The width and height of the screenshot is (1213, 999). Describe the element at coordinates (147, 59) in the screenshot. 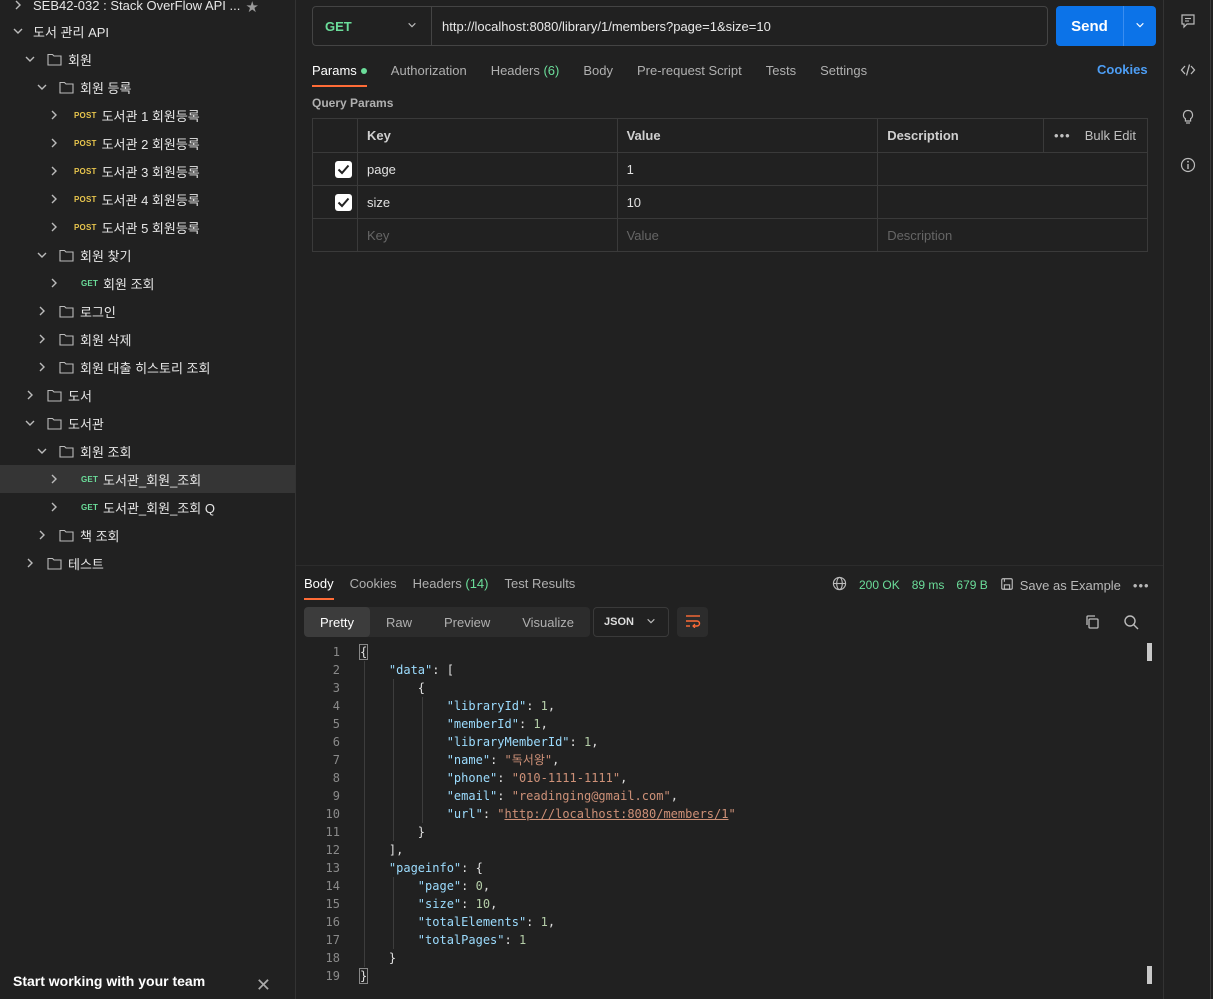

I see `sidebar-folder: 회원` at that location.